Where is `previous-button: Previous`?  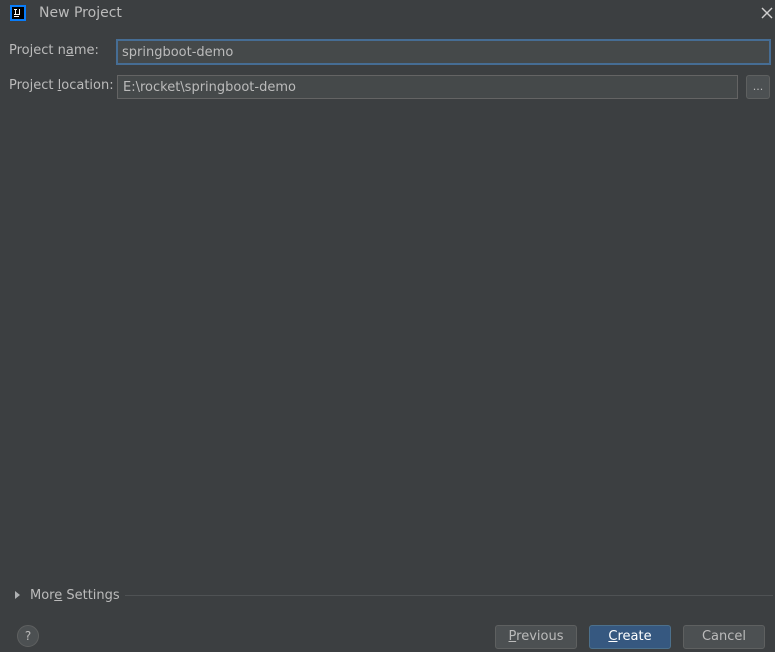
previous-button: Previous is located at coordinates (536, 637).